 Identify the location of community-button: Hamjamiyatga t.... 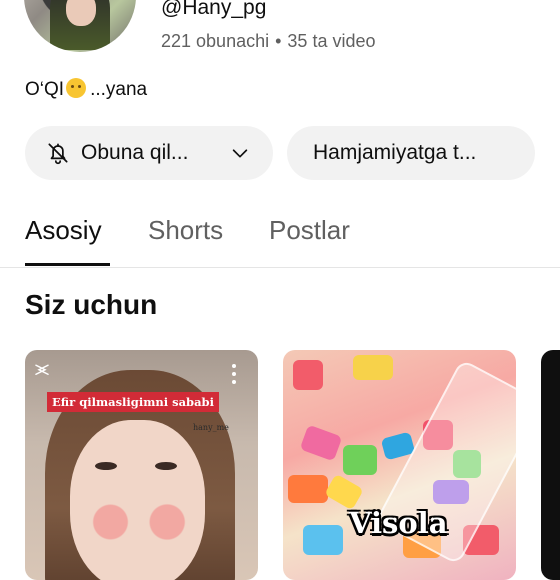
(411, 153).